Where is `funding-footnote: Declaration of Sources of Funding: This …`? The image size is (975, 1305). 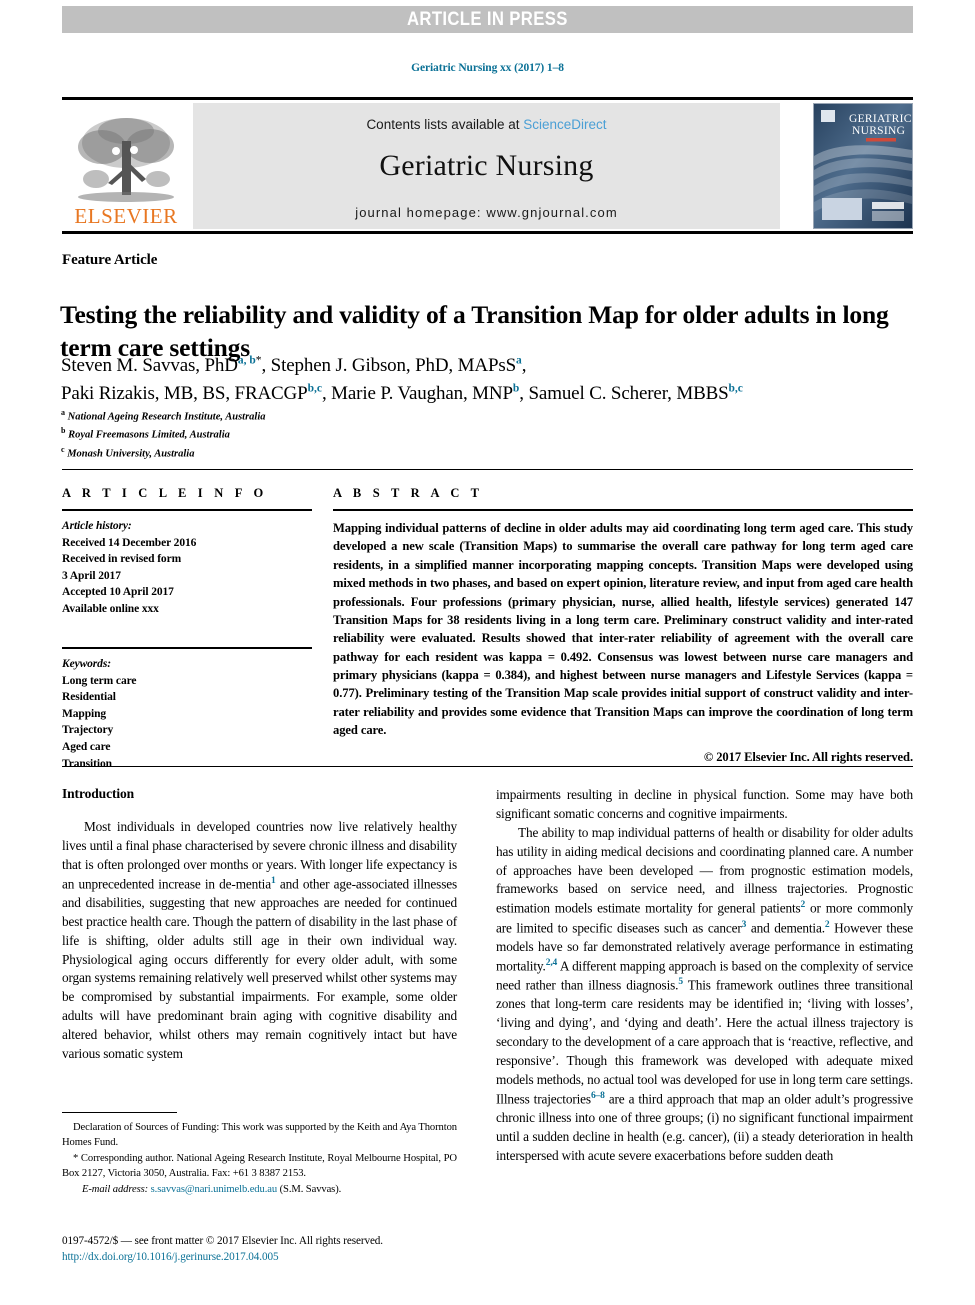 funding-footnote: Declaration of Sources of Funding: This … is located at coordinates (259, 1135).